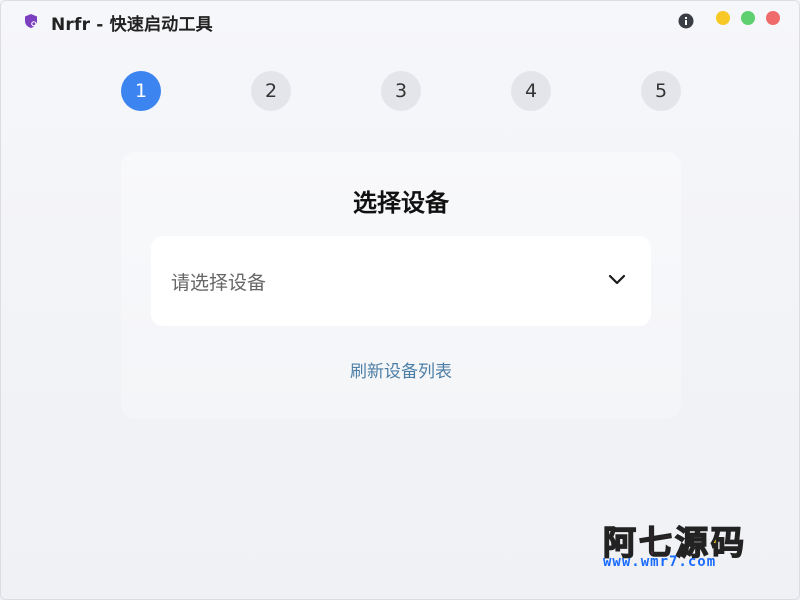  I want to click on step-2: 2, so click(271, 91).